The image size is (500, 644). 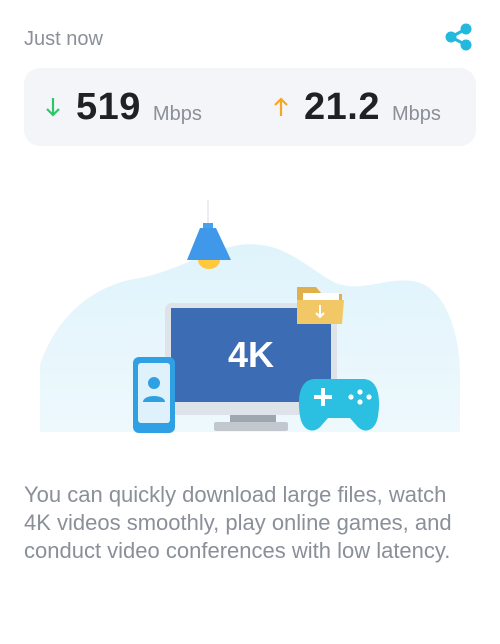 I want to click on share-button, so click(x=459, y=37).